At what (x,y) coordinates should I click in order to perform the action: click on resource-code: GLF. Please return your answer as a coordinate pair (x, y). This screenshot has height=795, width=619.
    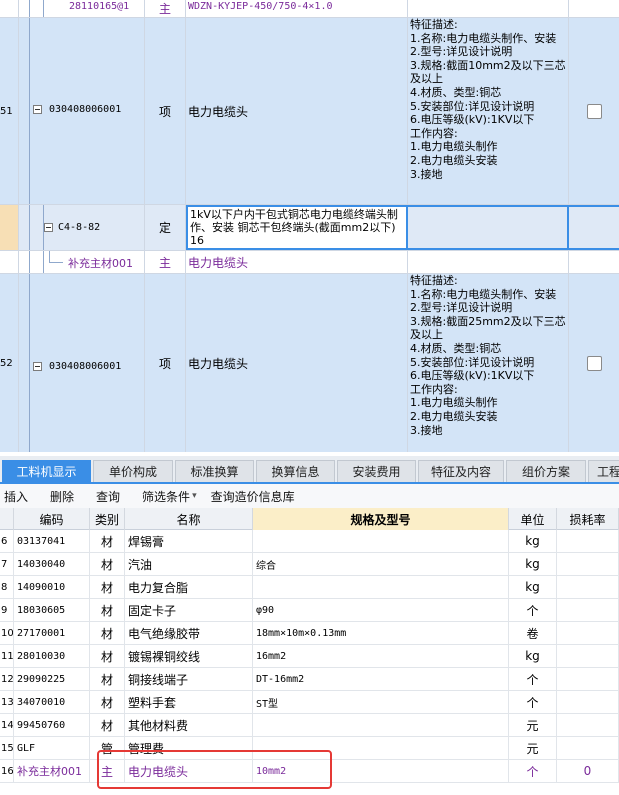
    Looking at the image, I should click on (52, 748).